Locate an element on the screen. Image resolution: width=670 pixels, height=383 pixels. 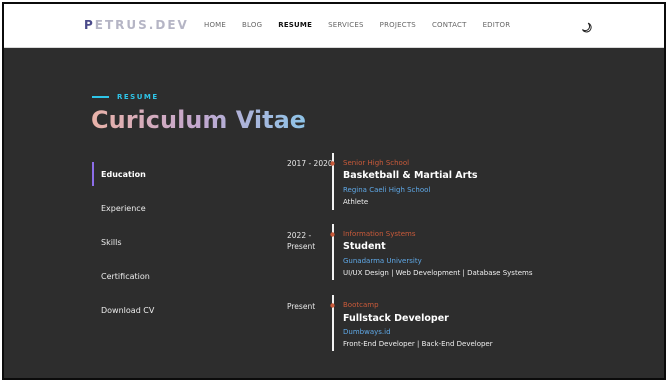
timeline-type: Senior High School is located at coordinates (376, 163).